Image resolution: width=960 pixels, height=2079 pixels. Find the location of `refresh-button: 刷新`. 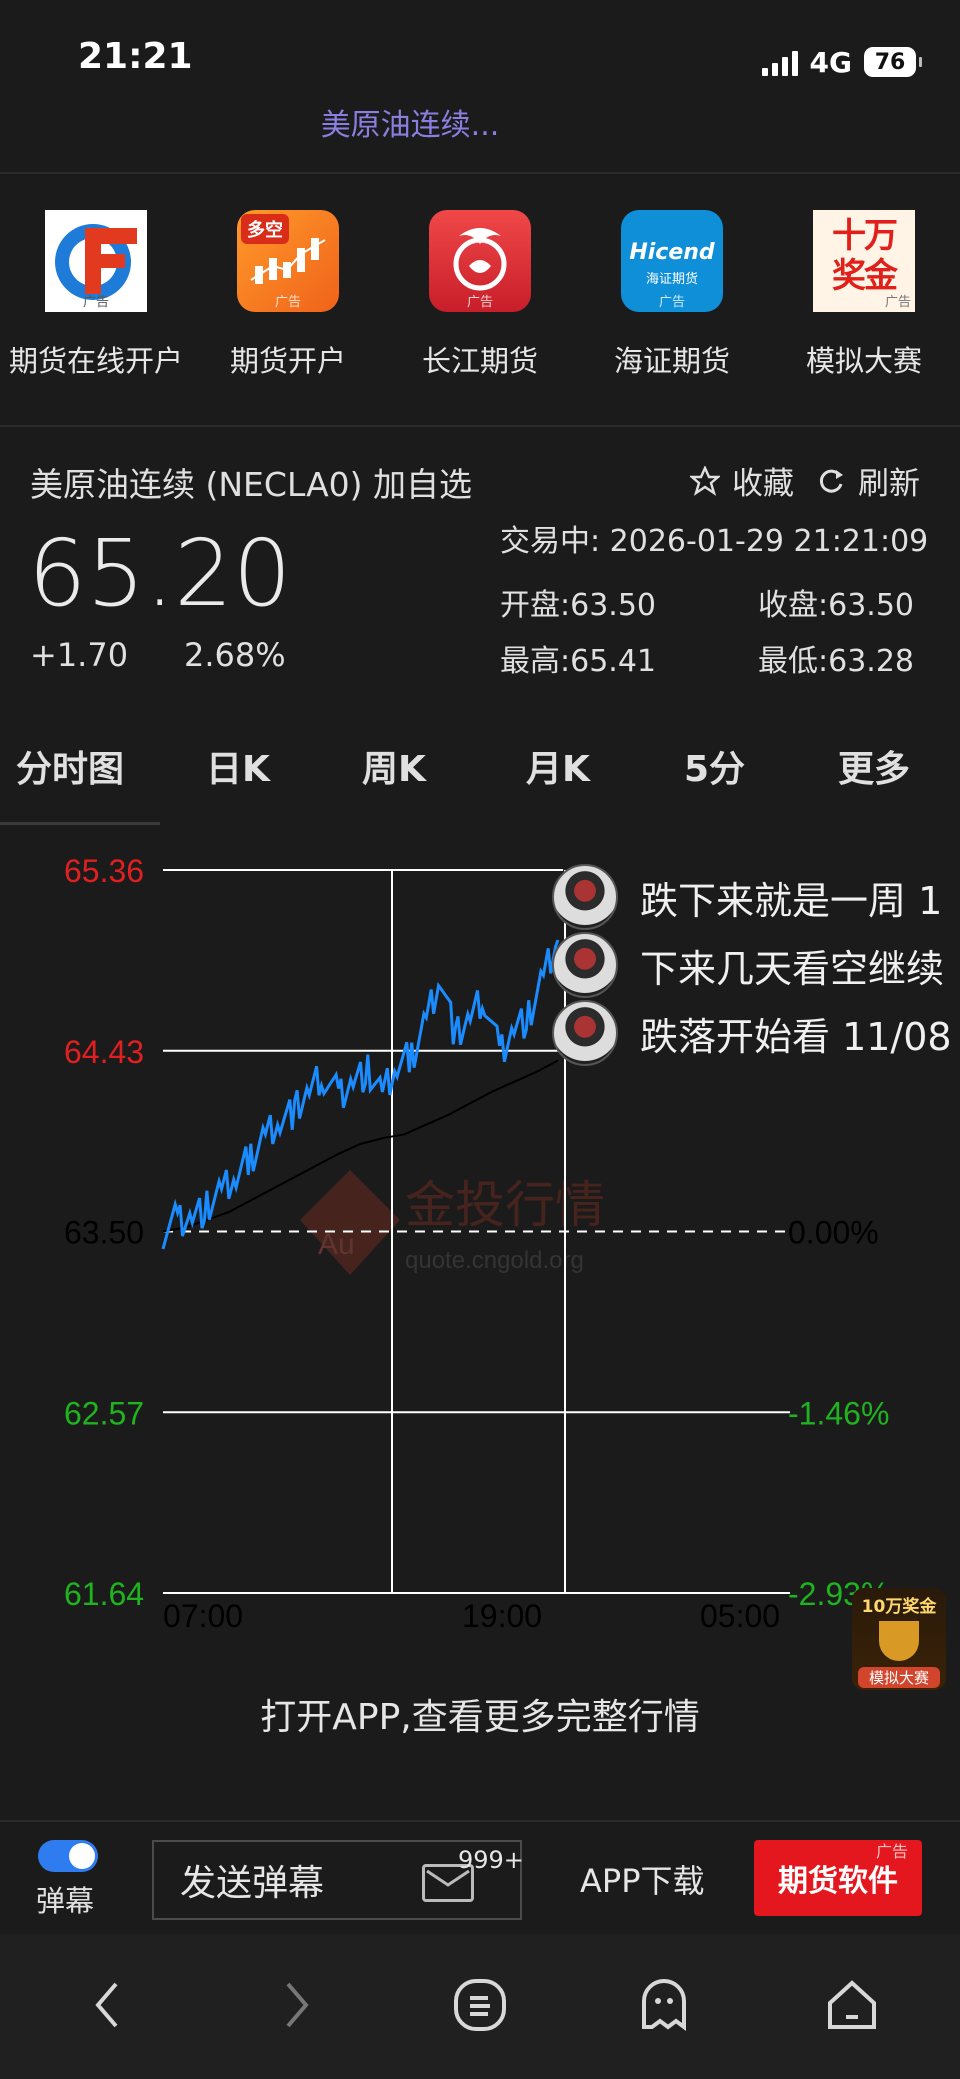

refresh-button: 刷新 is located at coordinates (868, 480).